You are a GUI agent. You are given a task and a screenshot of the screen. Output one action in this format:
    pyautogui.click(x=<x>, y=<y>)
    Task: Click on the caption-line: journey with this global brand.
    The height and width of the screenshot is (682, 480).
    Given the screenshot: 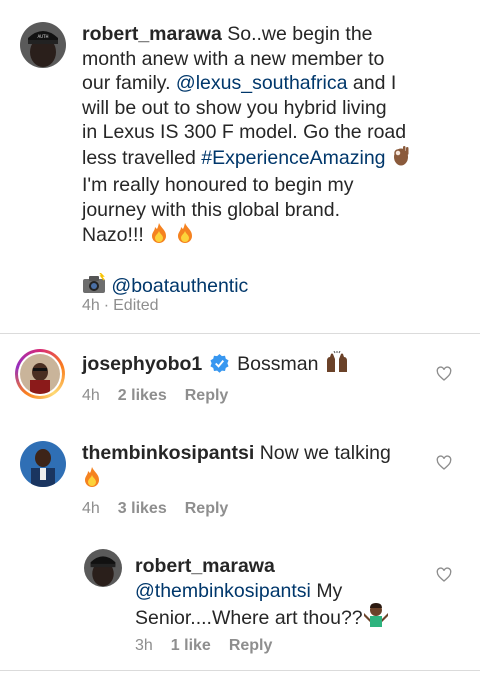 What is the action you would take?
    pyautogui.click(x=211, y=209)
    